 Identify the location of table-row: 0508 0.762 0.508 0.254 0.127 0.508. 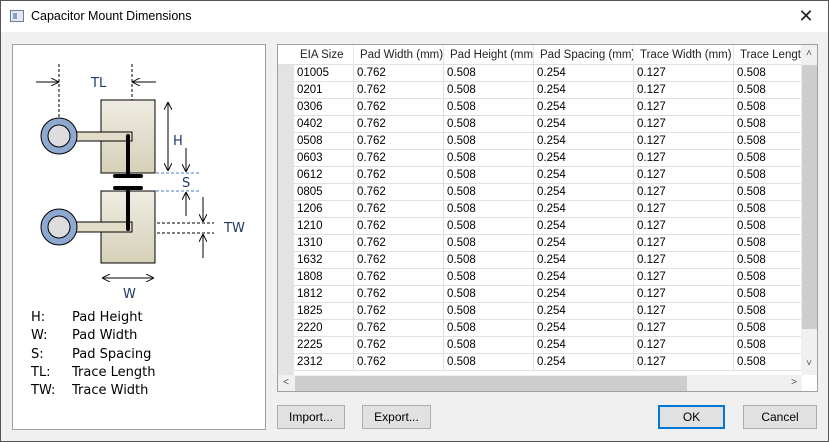
(554, 141).